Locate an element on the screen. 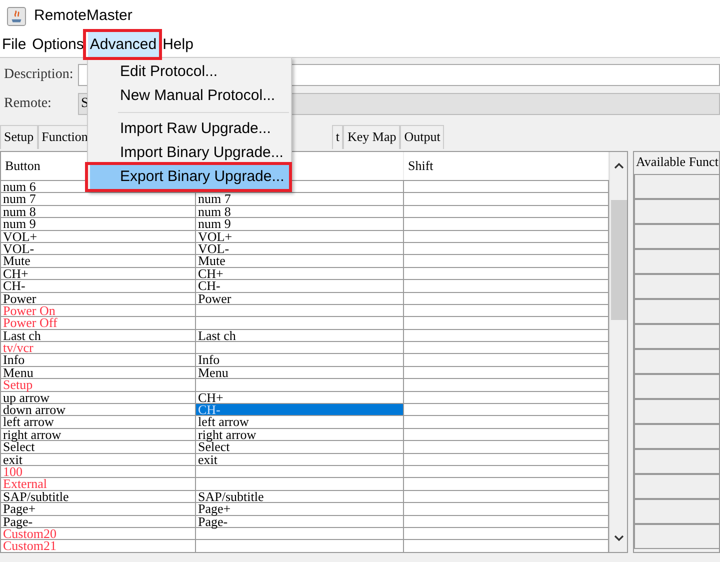  table-cell: Custom21 is located at coordinates (98, 546).